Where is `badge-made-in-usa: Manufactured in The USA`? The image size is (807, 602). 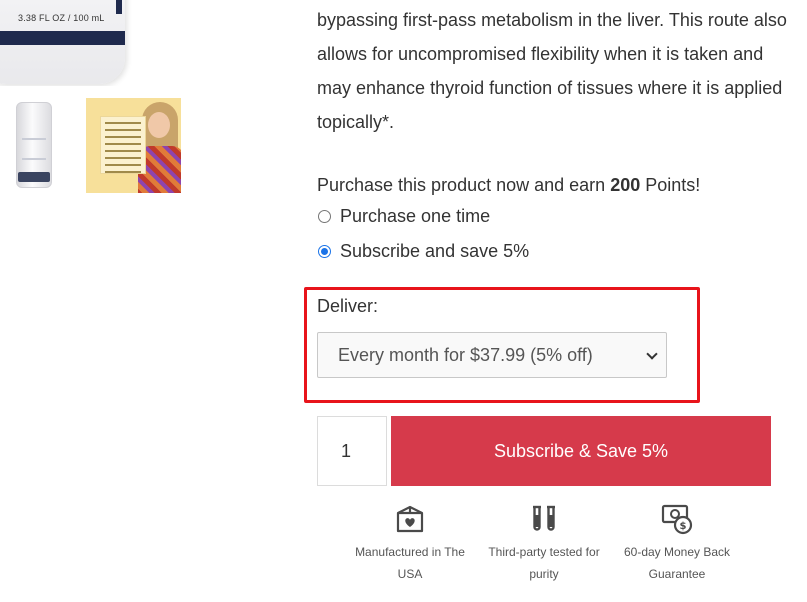 badge-made-in-usa: Manufactured in The USA is located at coordinates (410, 544).